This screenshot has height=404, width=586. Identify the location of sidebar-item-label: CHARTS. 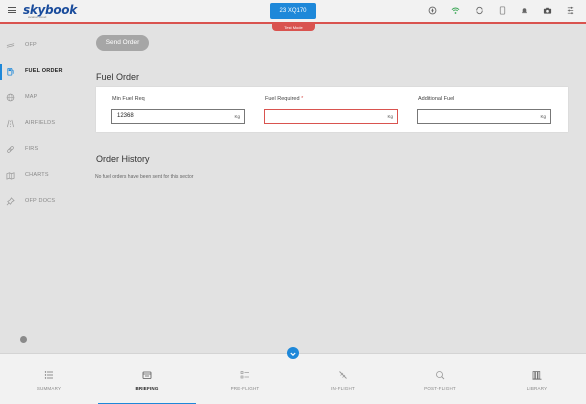
(37, 175).